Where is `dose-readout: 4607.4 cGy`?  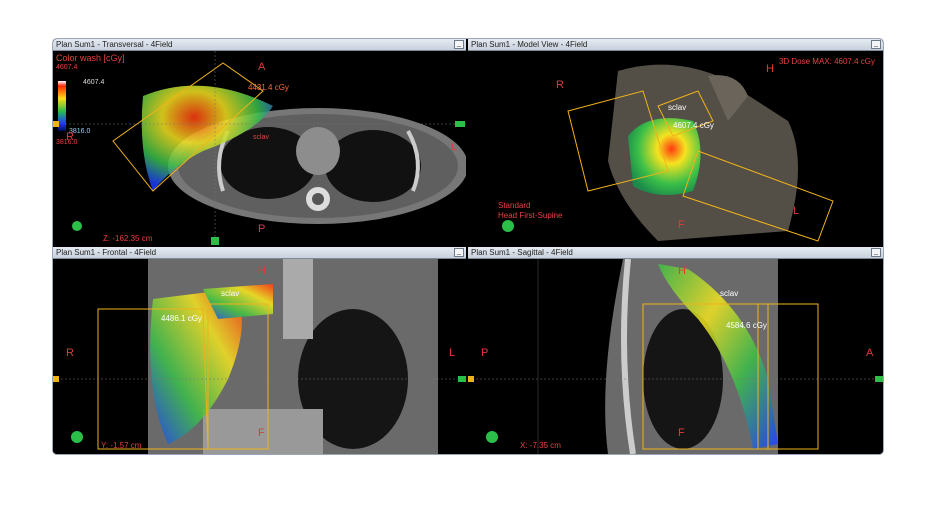
dose-readout: 4607.4 cGy is located at coordinates (693, 125).